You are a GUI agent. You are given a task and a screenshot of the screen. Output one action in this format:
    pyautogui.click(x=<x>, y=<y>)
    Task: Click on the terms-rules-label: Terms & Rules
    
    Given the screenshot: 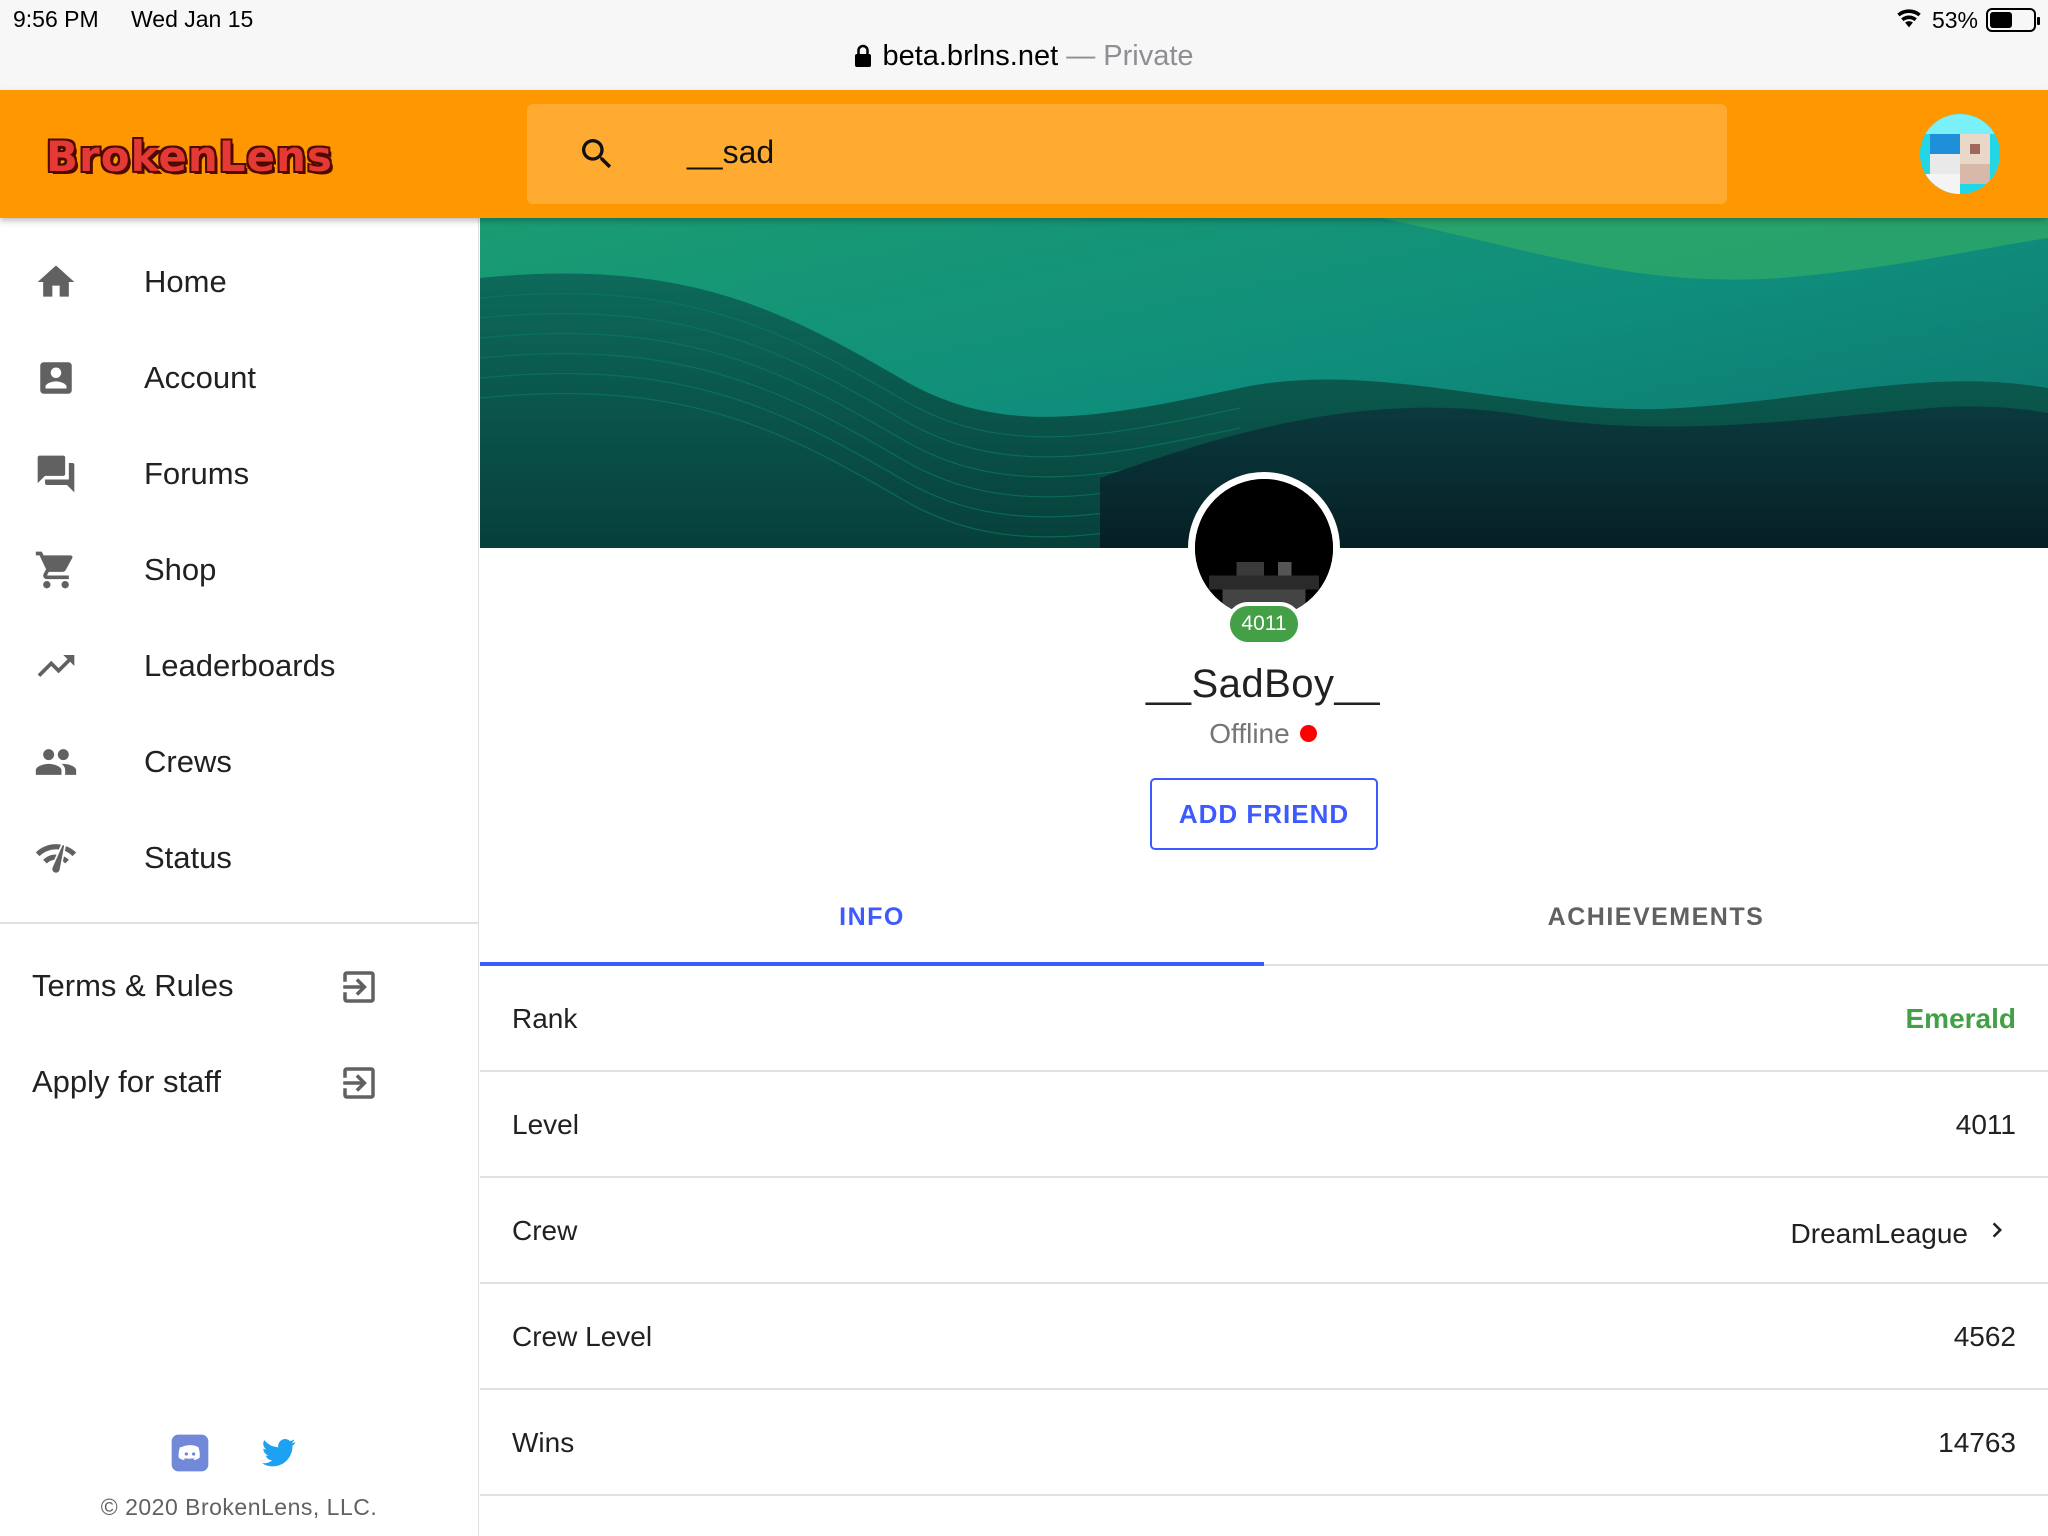 What is the action you would take?
    pyautogui.click(x=133, y=985)
    